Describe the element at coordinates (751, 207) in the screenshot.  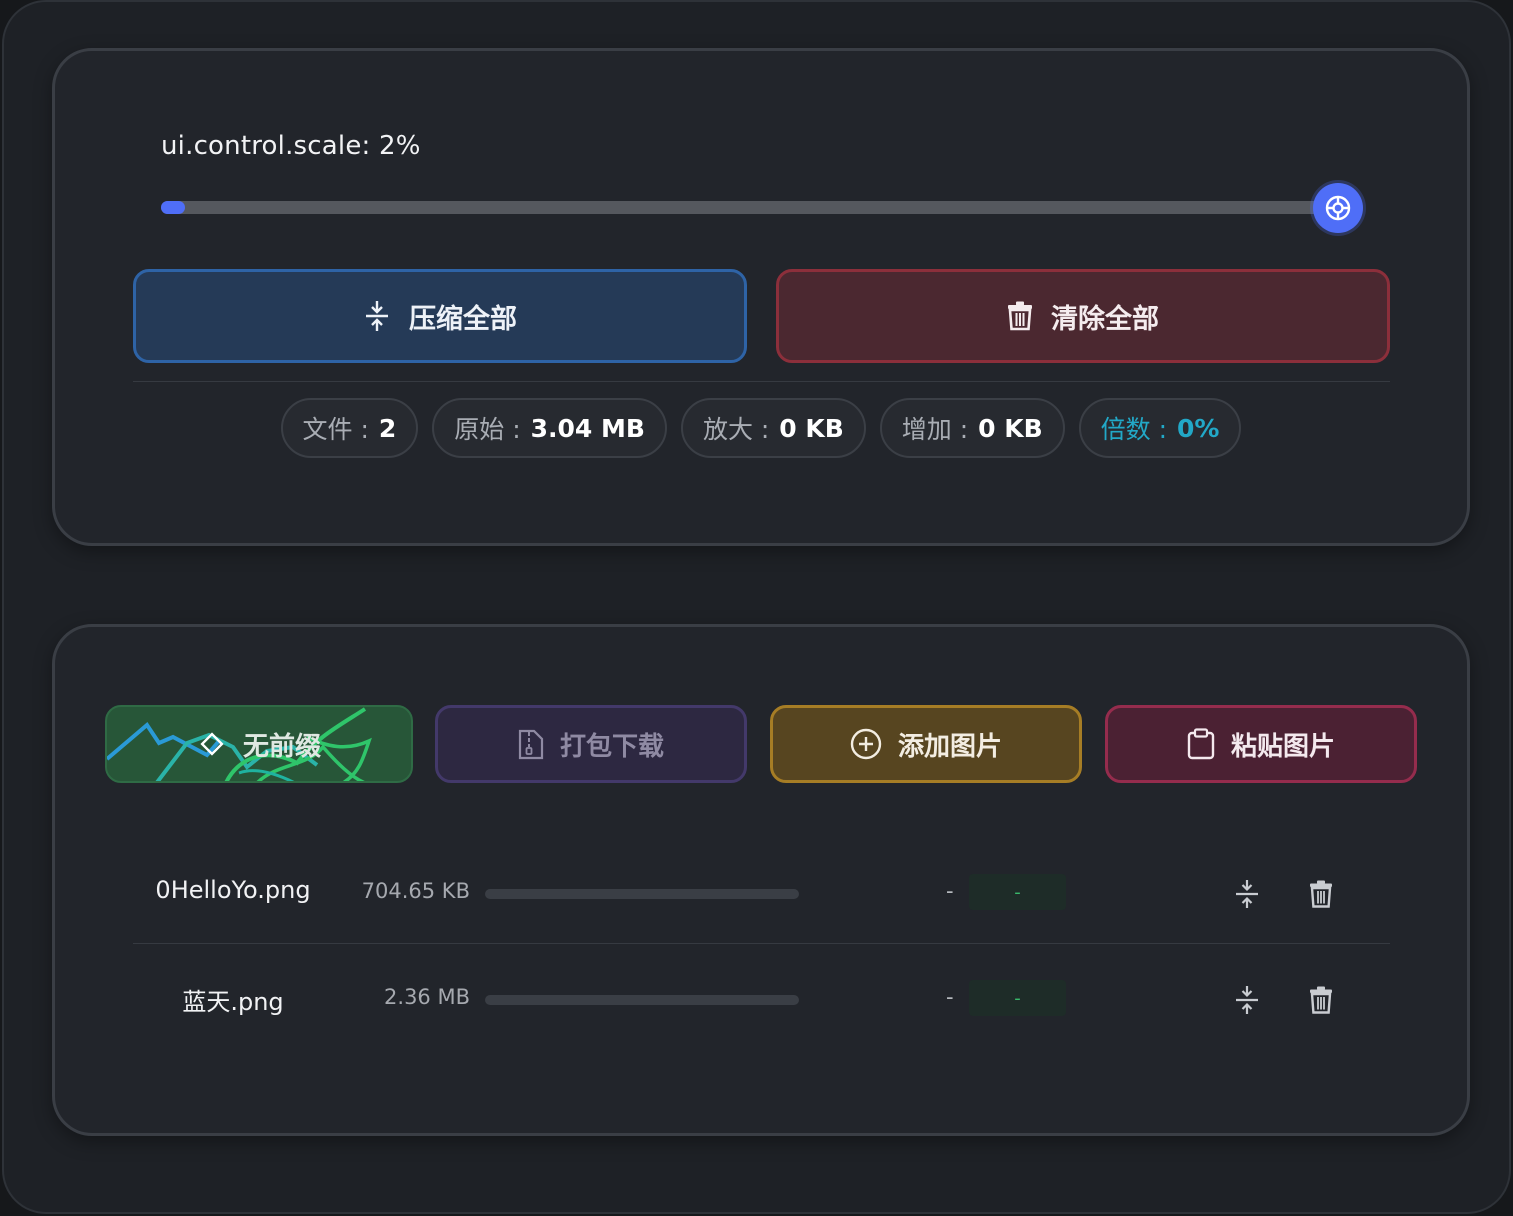
I see `scale-slider-track` at that location.